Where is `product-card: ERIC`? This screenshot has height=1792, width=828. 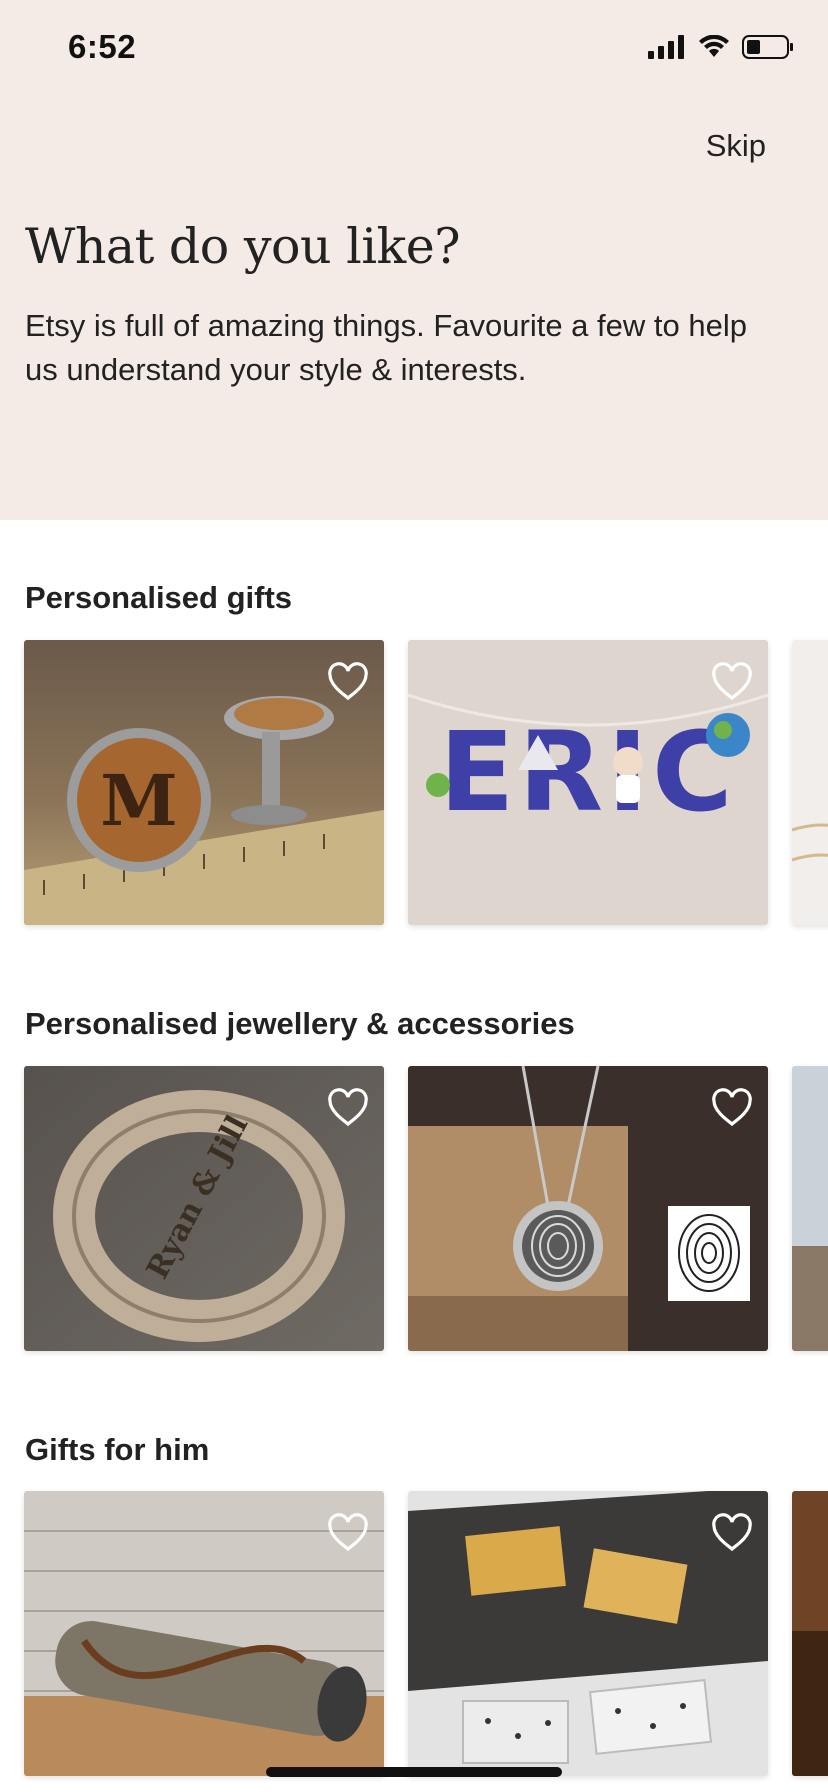
product-card: ERIC is located at coordinates (588, 782).